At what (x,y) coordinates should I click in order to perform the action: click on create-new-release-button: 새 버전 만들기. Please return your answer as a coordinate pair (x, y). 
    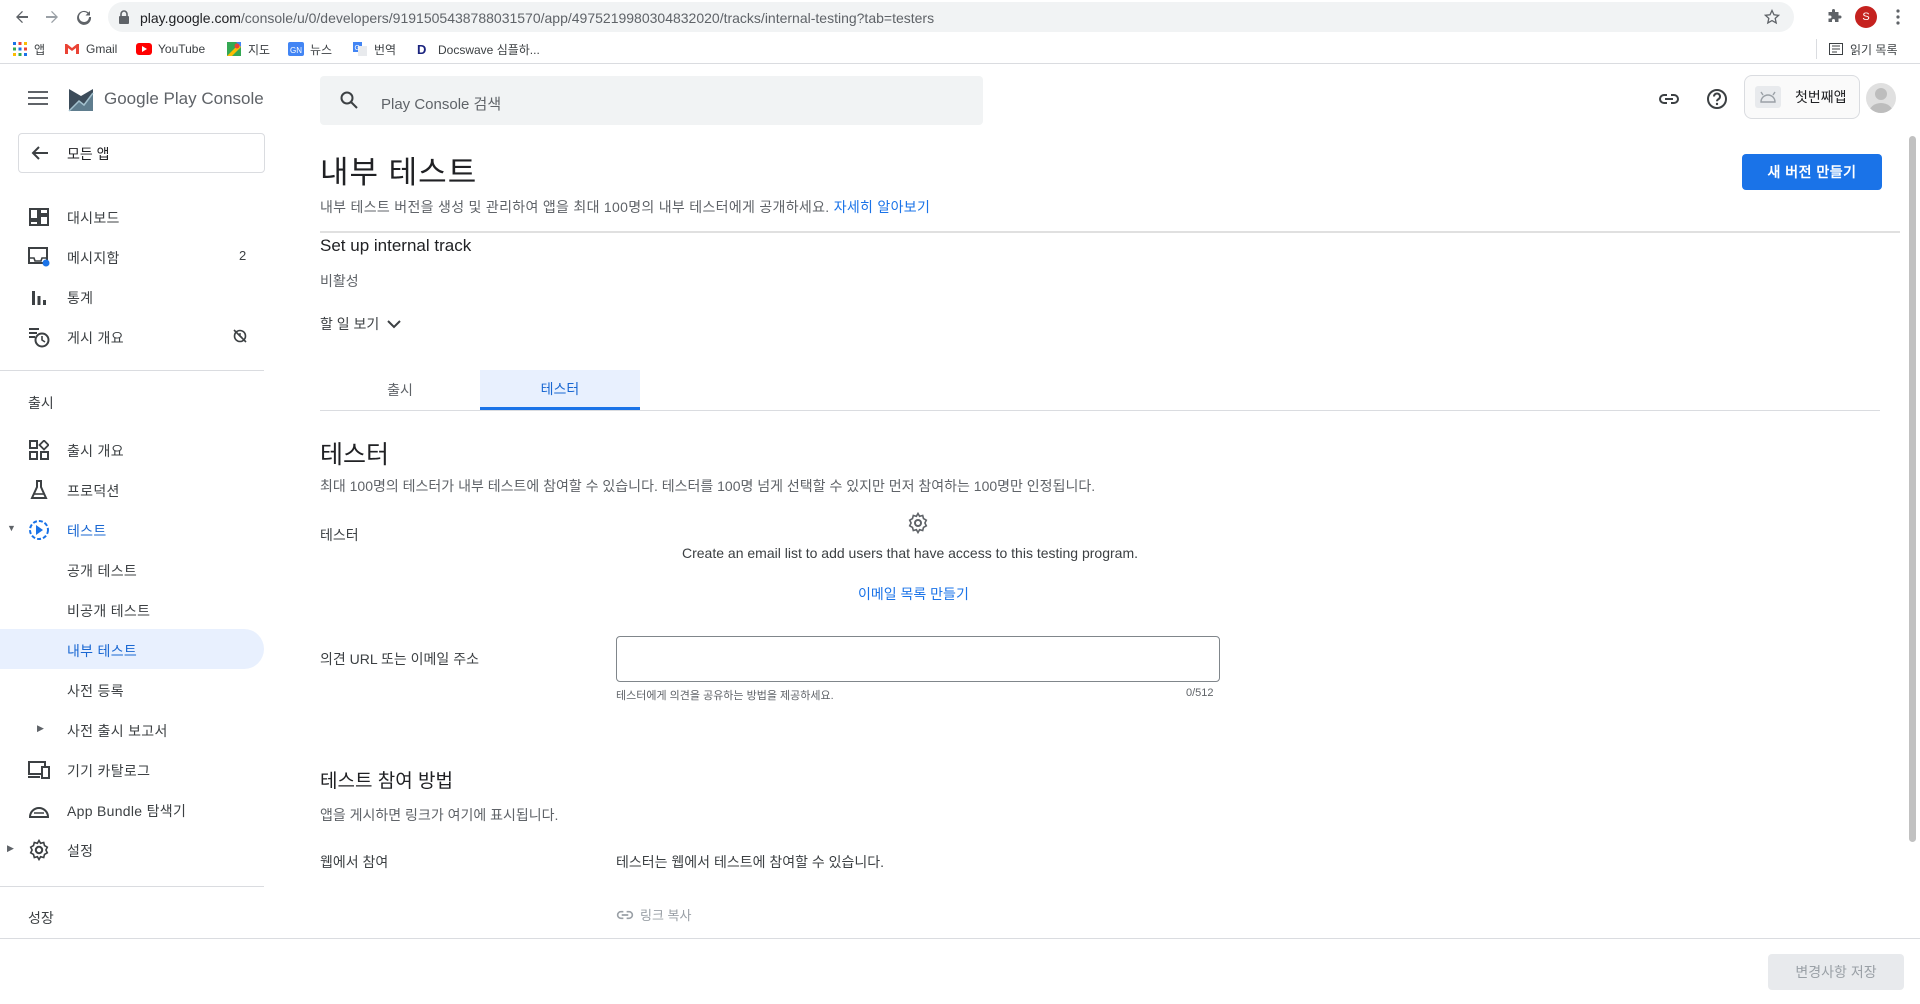
    Looking at the image, I should click on (1812, 172).